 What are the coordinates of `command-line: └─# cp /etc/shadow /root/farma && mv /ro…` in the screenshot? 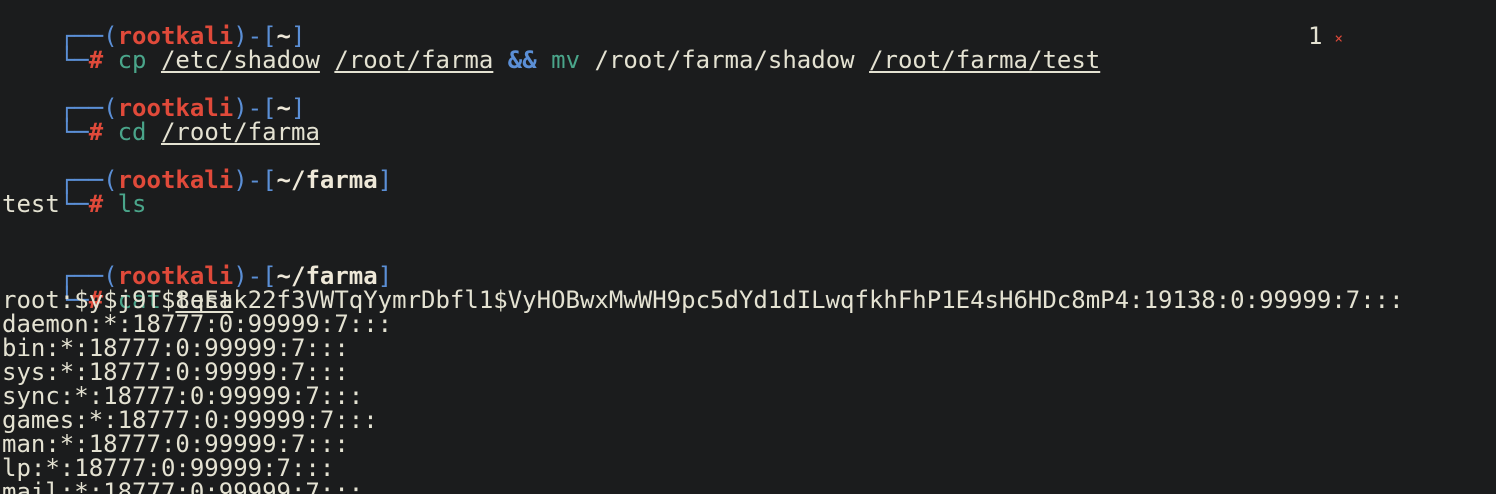 It's located at (749, 48).